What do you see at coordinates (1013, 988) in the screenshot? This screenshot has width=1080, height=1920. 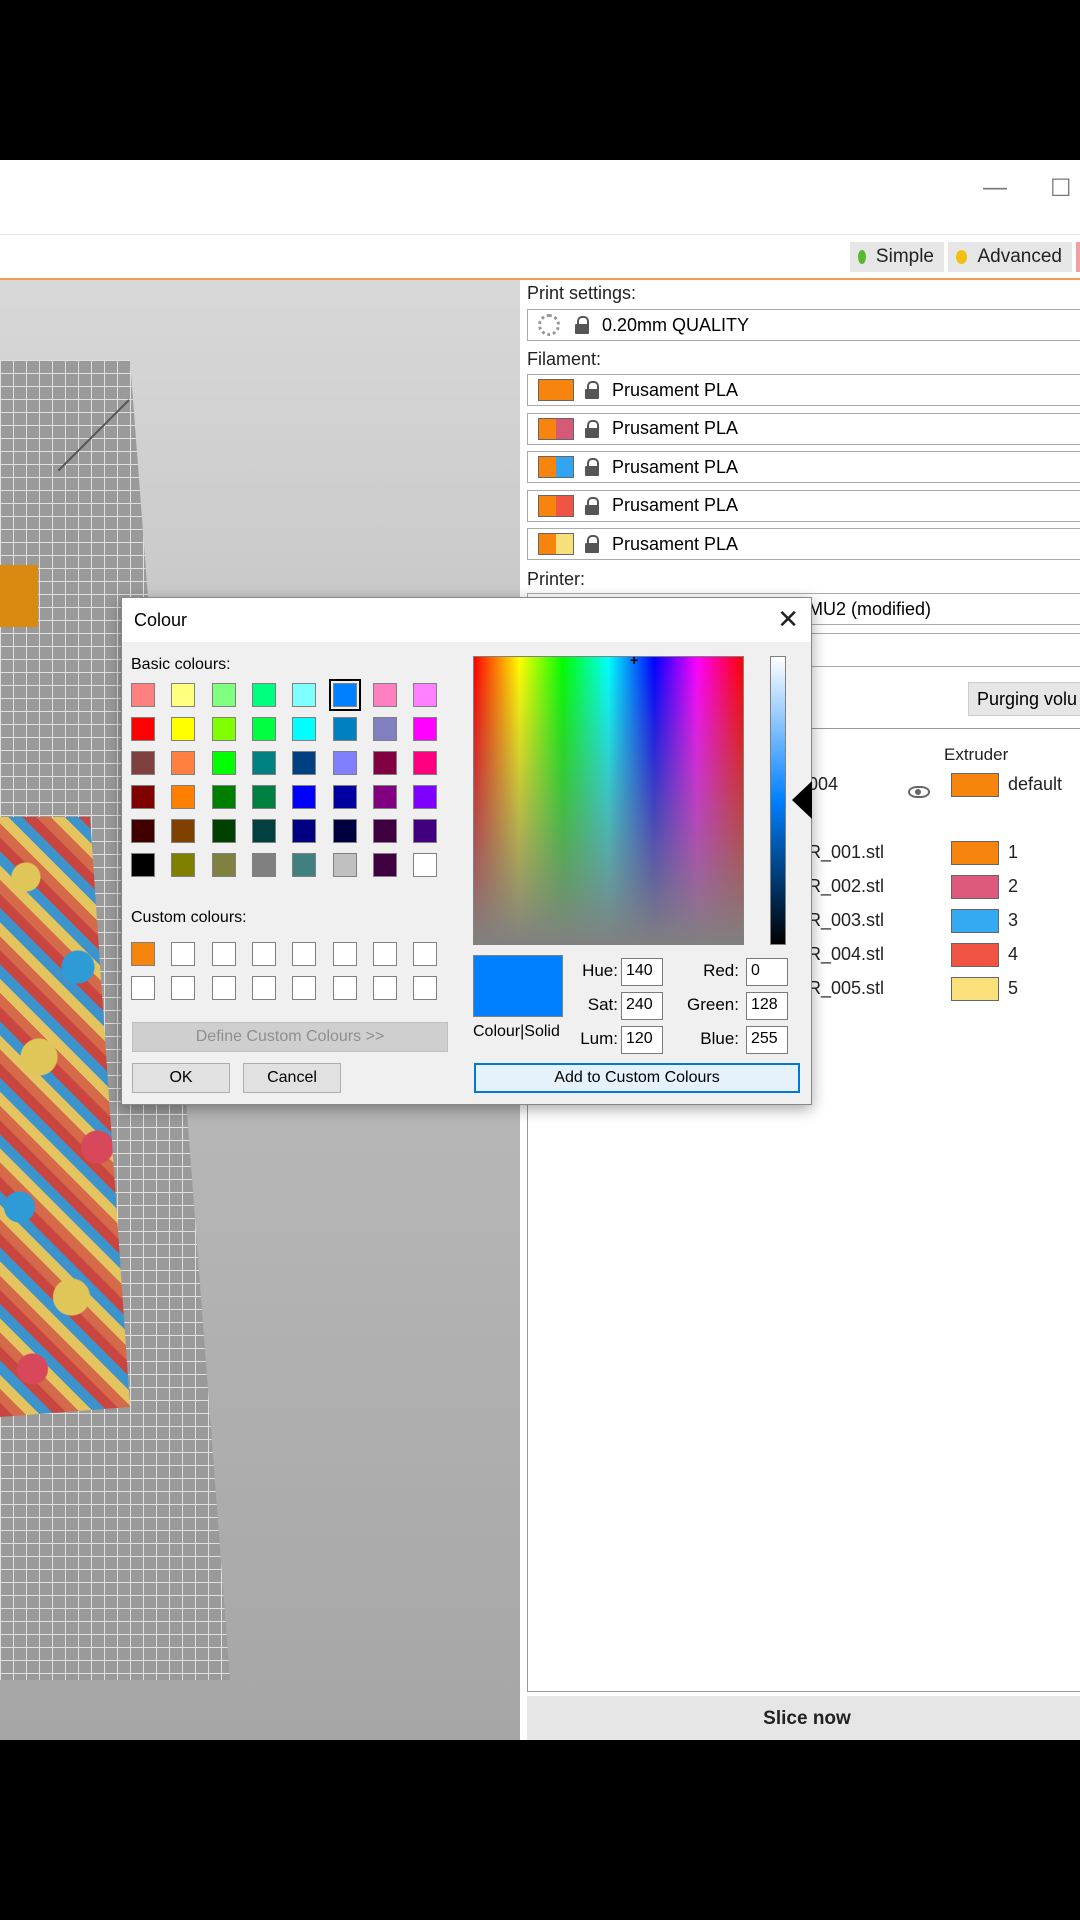 I see `extruder-value: 5` at bounding box center [1013, 988].